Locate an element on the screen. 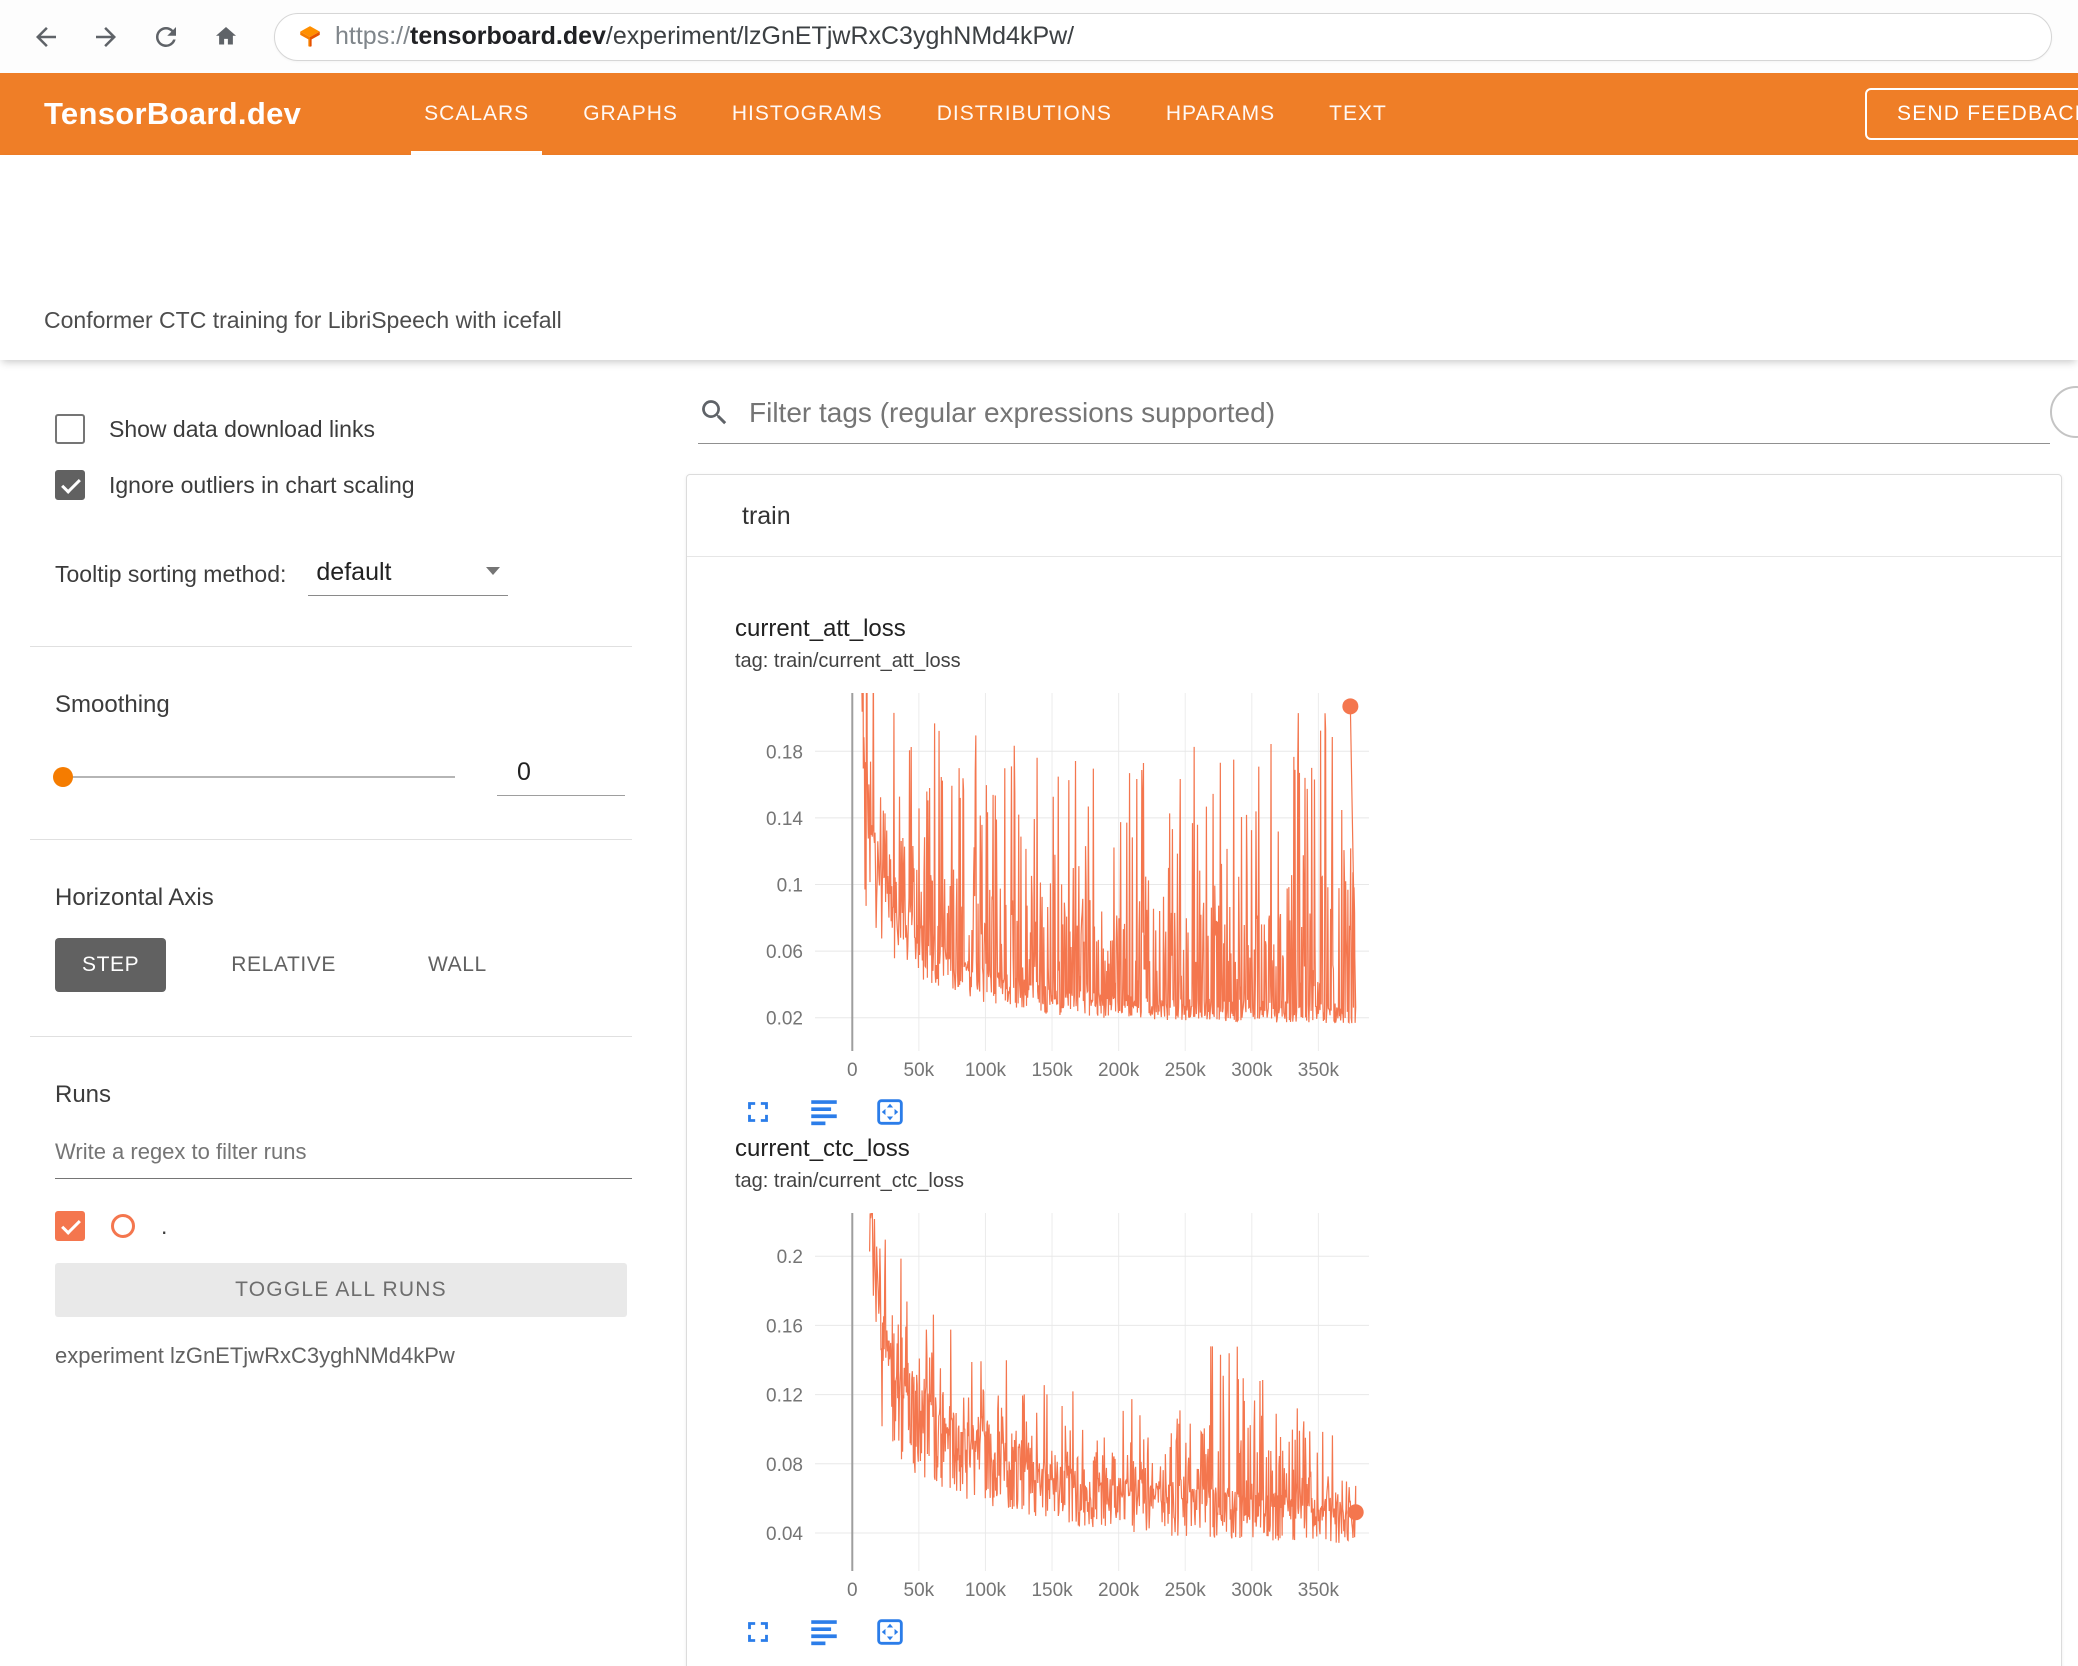  runs-label: Runs is located at coordinates (83, 1094).